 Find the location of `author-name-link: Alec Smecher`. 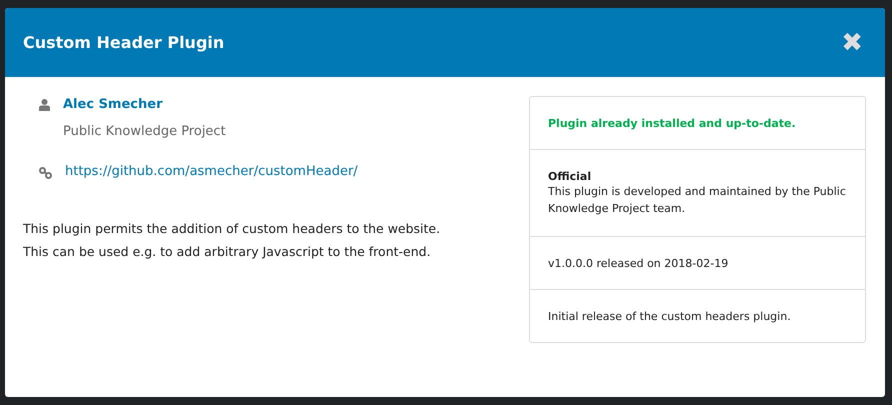

author-name-link: Alec Smecher is located at coordinates (144, 105).